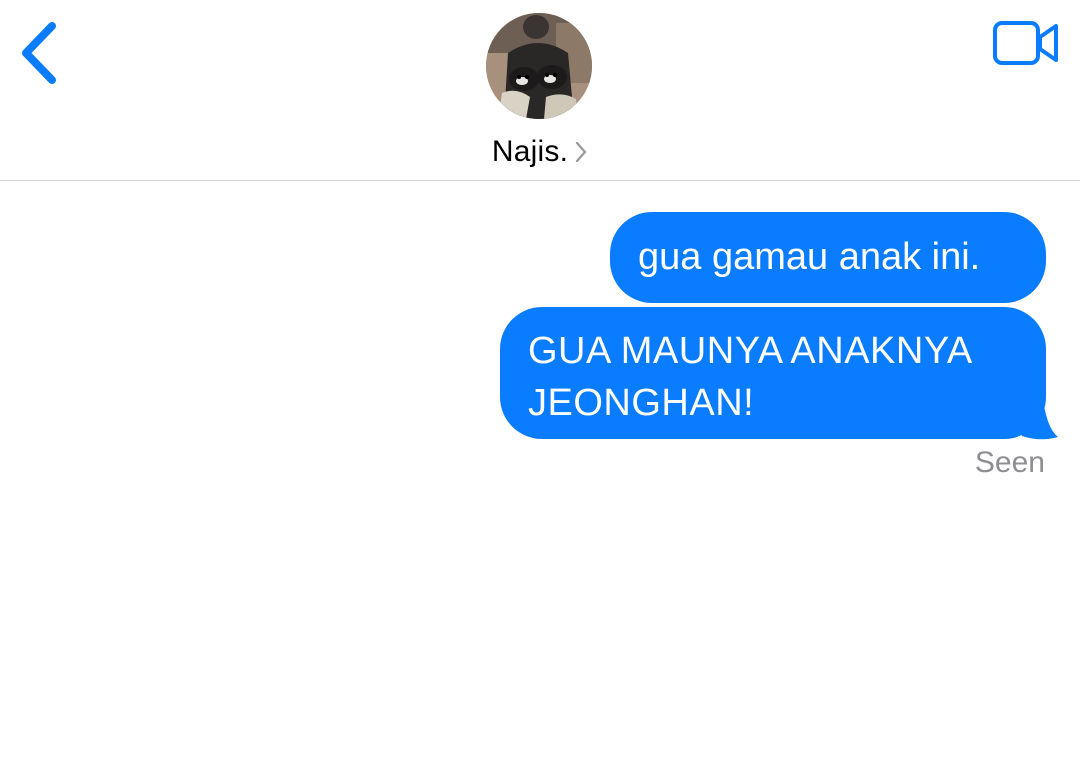 Image resolution: width=1080 pixels, height=759 pixels. I want to click on contact-info-button: Najis., so click(540, 94).